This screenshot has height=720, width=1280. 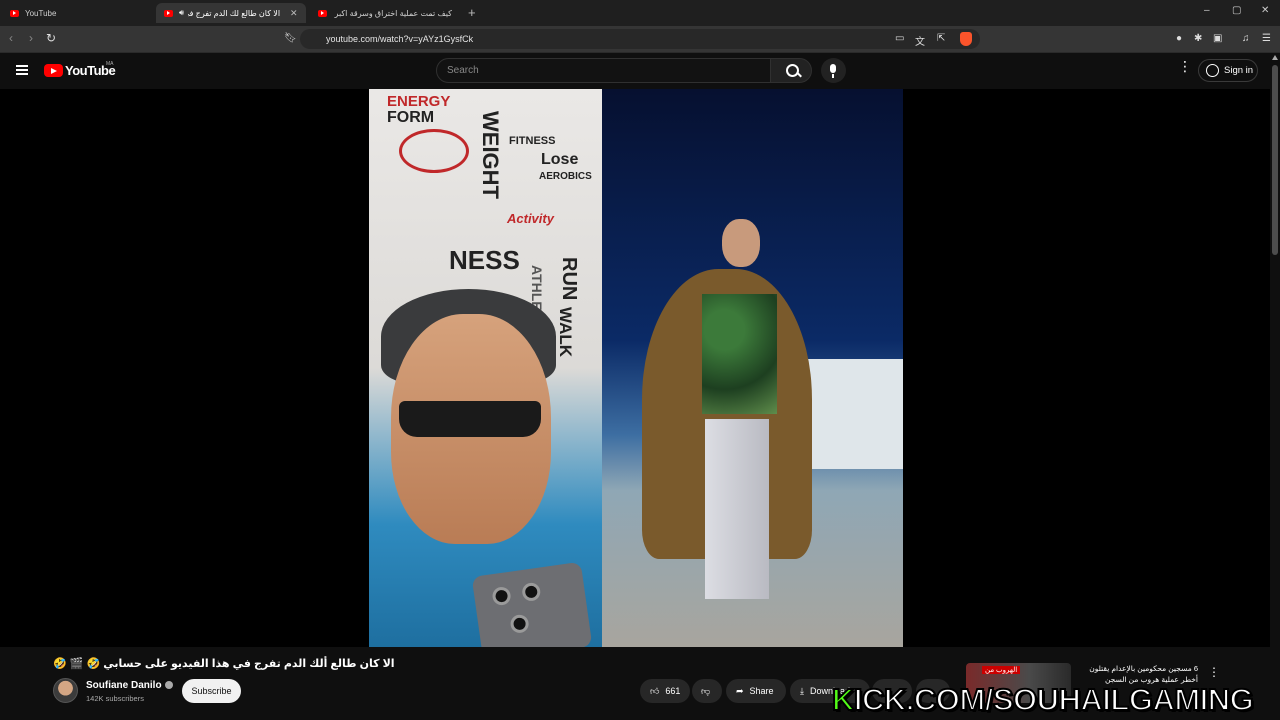 What do you see at coordinates (560, 159) in the screenshot?
I see `wall-text: Lose` at bounding box center [560, 159].